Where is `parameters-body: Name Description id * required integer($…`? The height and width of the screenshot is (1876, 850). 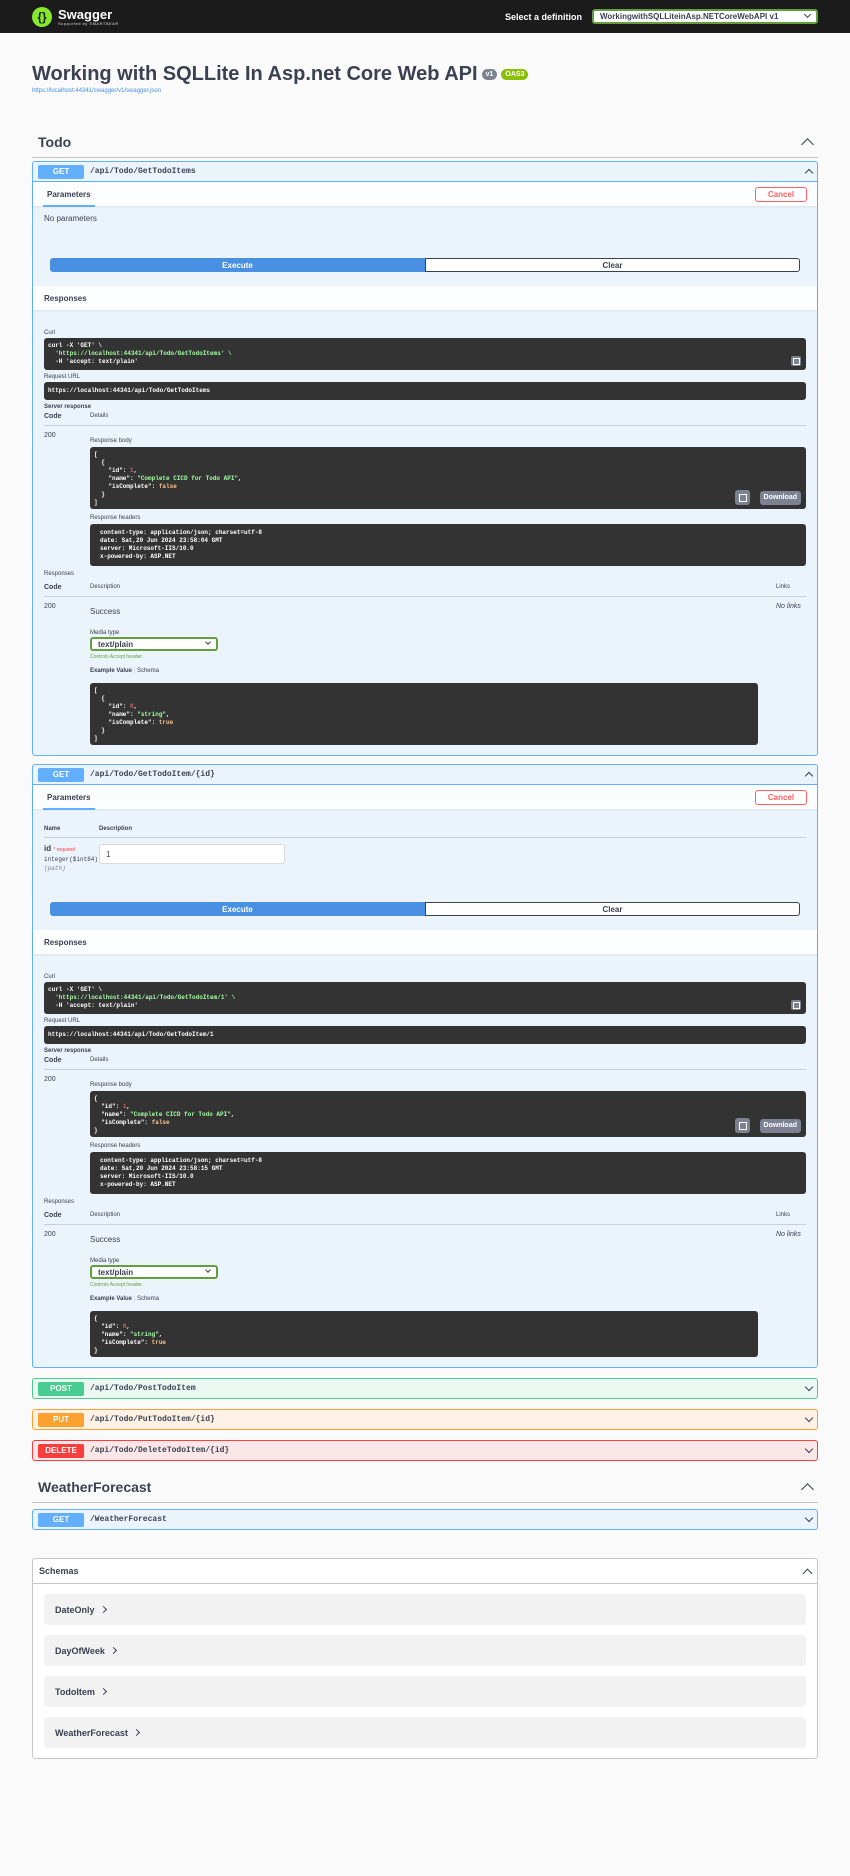 parameters-body: Name Description id * required integer($… is located at coordinates (425, 855).